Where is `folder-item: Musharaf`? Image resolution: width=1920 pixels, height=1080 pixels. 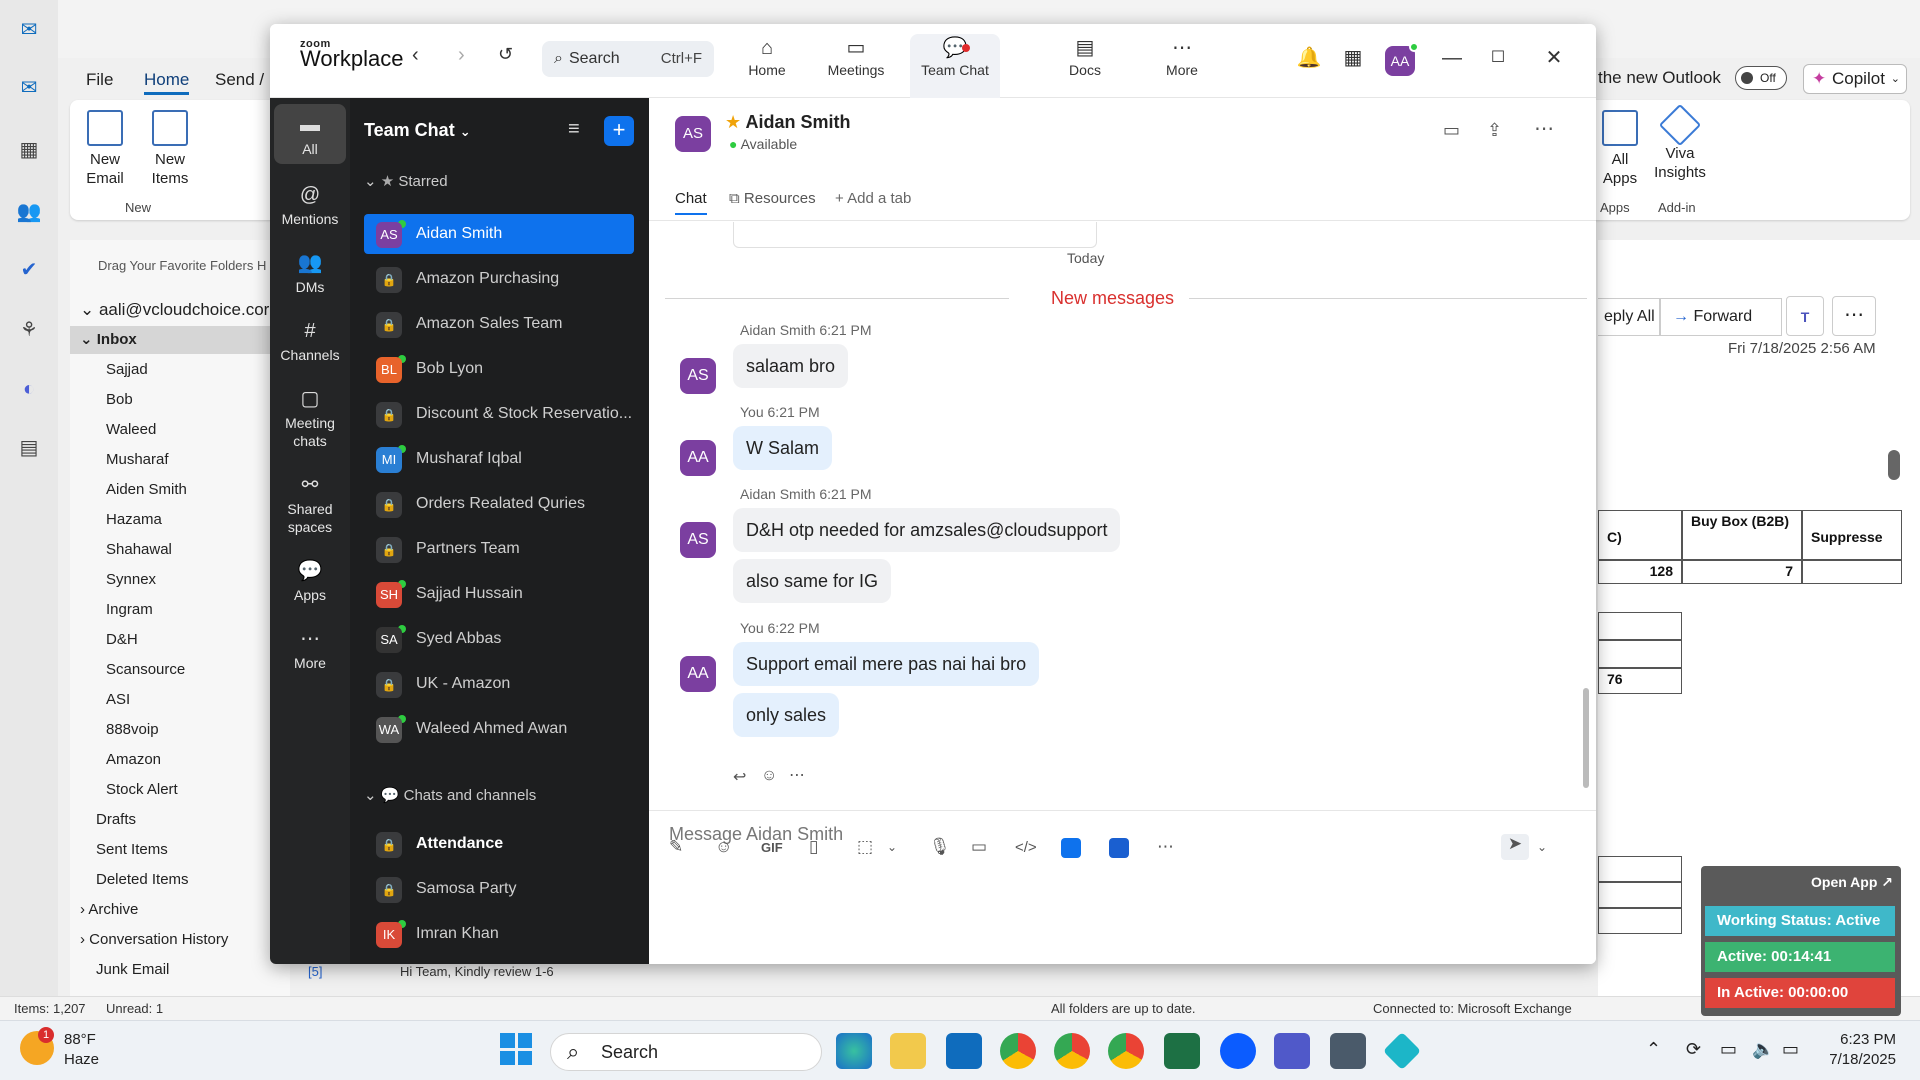 folder-item: Musharaf is located at coordinates (180, 460).